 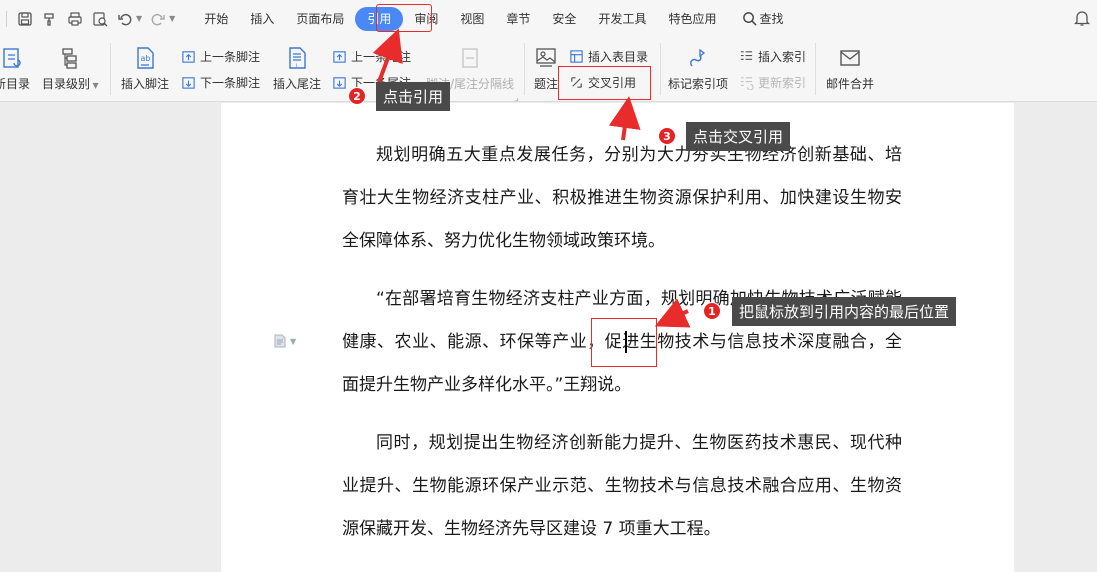 What do you see at coordinates (188, 83) in the screenshot?
I see `next-footnote-icon` at bounding box center [188, 83].